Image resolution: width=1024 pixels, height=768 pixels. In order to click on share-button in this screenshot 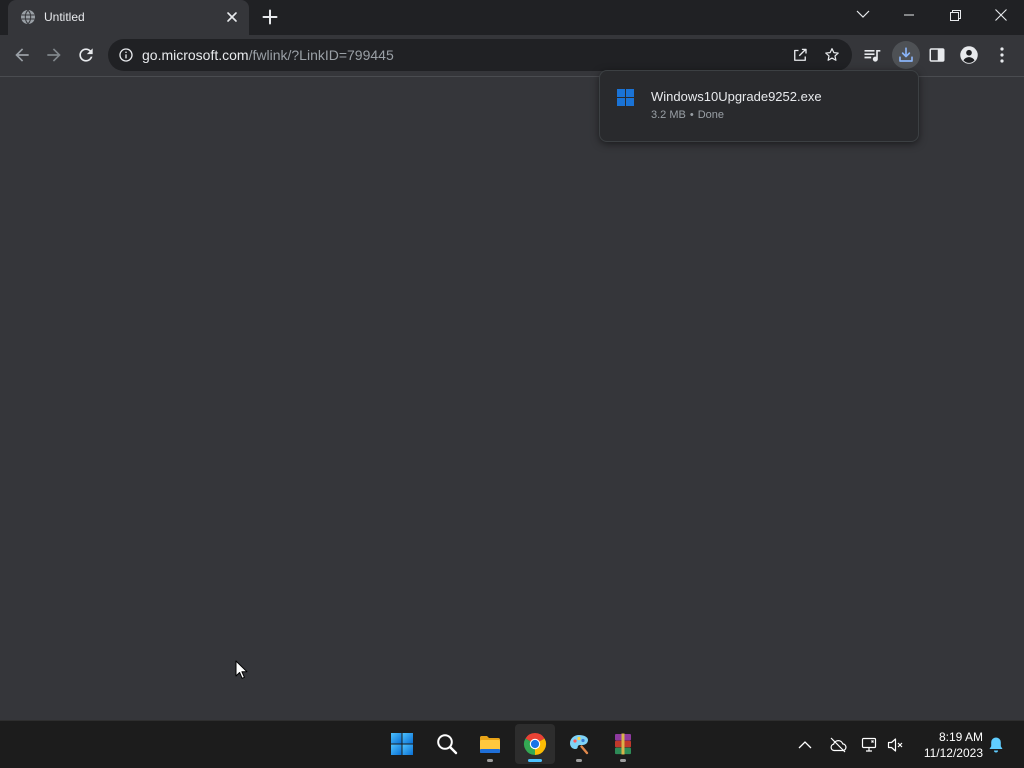, I will do `click(800, 55)`.